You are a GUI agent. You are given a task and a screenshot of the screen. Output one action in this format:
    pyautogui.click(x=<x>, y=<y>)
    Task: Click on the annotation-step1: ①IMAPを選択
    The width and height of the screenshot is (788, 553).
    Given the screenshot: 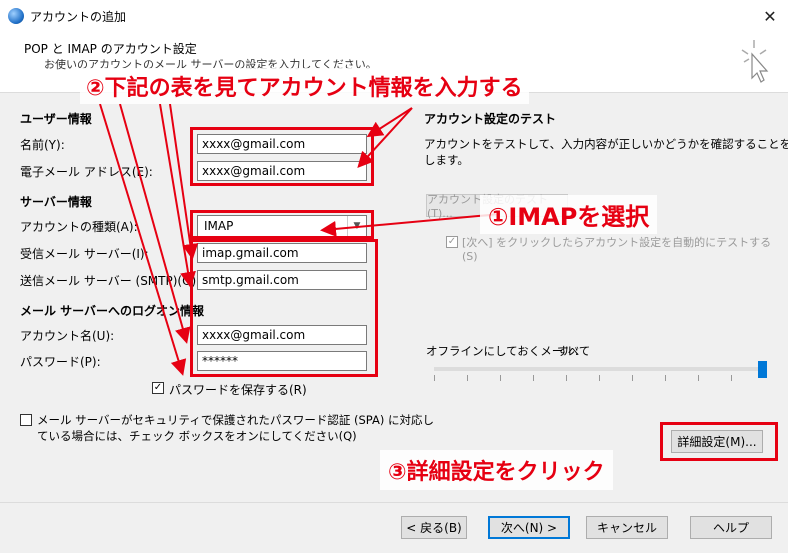 What is the action you would take?
    pyautogui.click(x=569, y=214)
    